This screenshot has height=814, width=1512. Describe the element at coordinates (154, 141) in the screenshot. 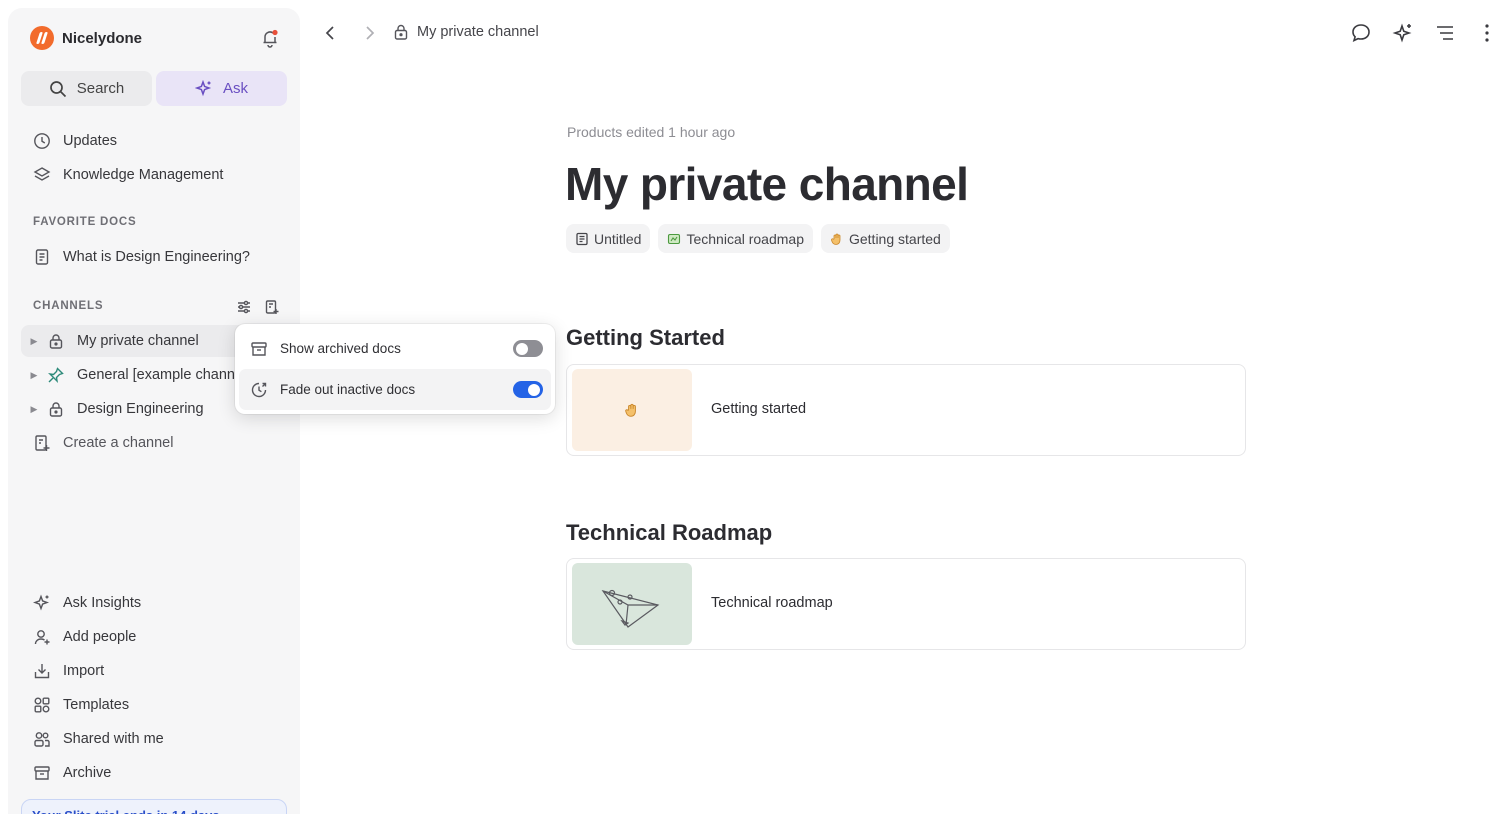

I see `sidebar-item-updates: Updates` at that location.